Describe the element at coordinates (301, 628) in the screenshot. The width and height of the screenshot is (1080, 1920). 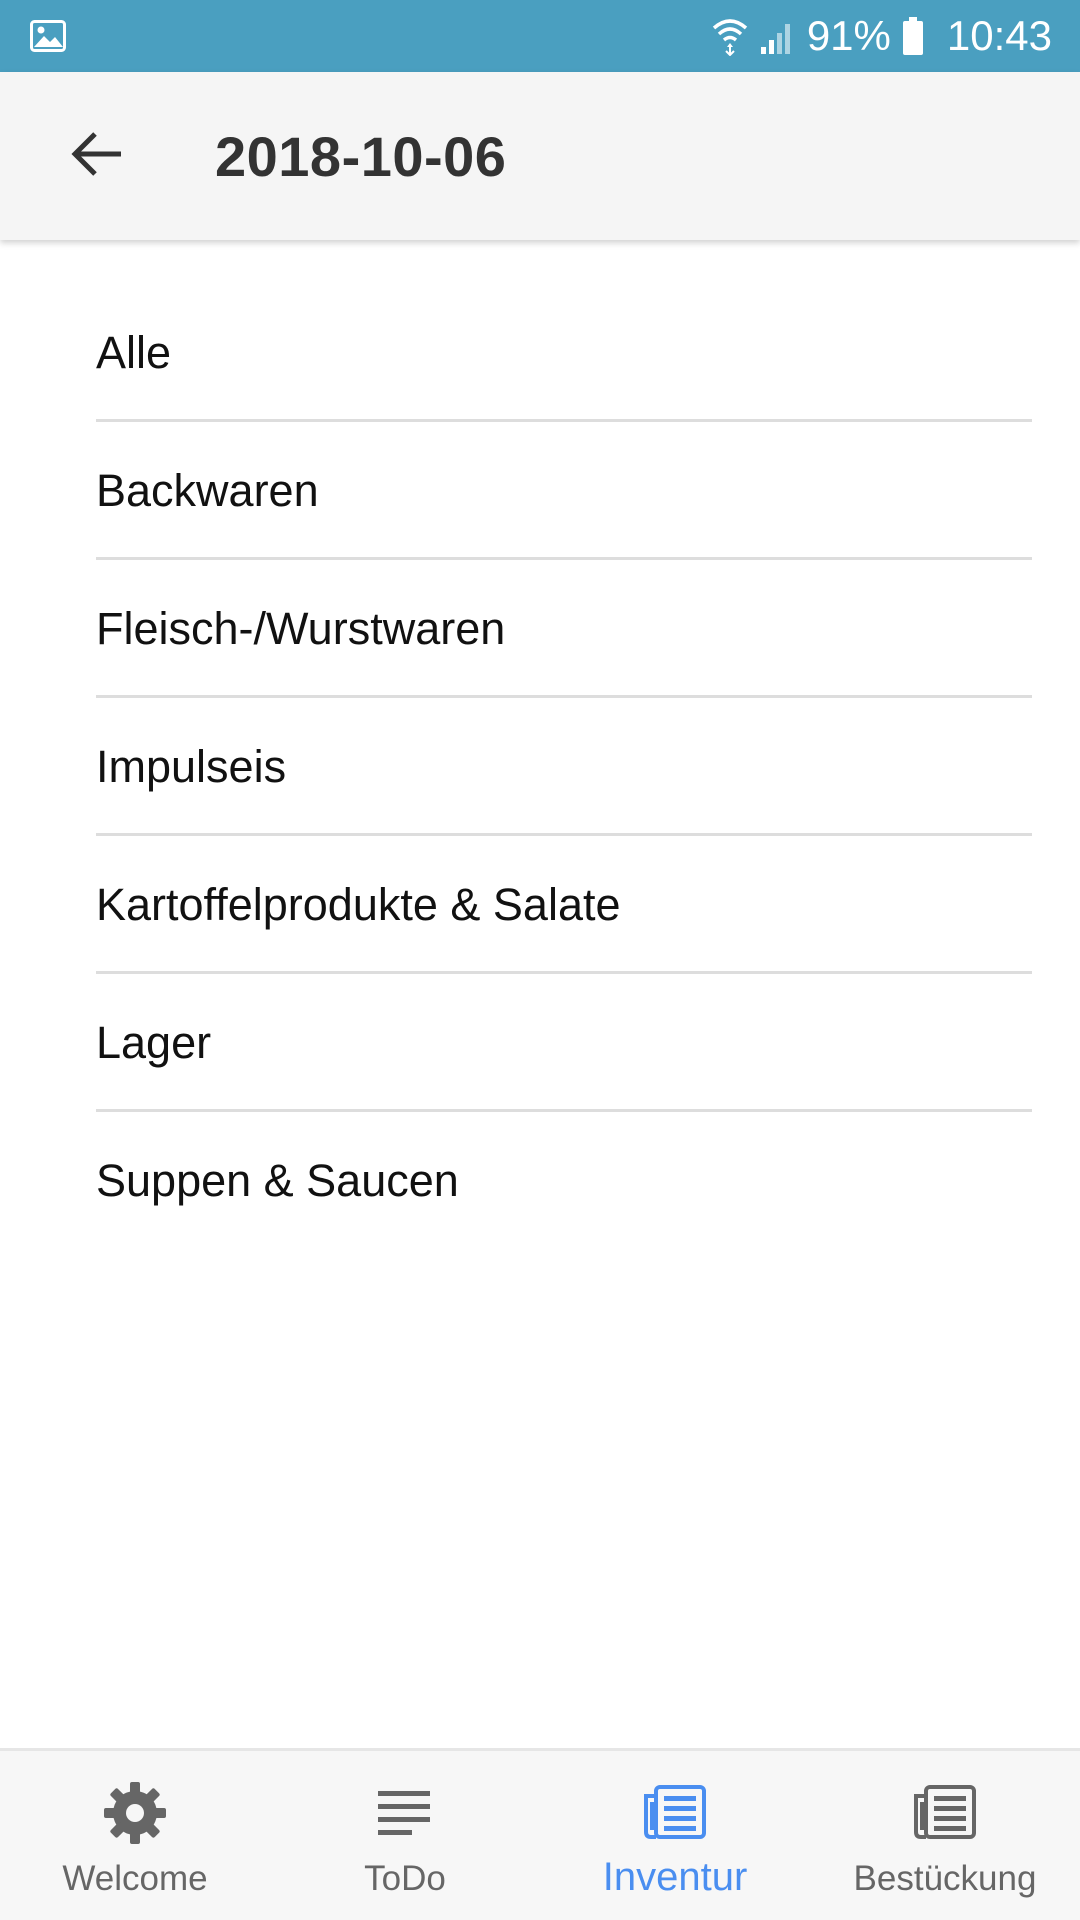
I see `list-item-label: Fleisch-/Wurstwaren` at that location.